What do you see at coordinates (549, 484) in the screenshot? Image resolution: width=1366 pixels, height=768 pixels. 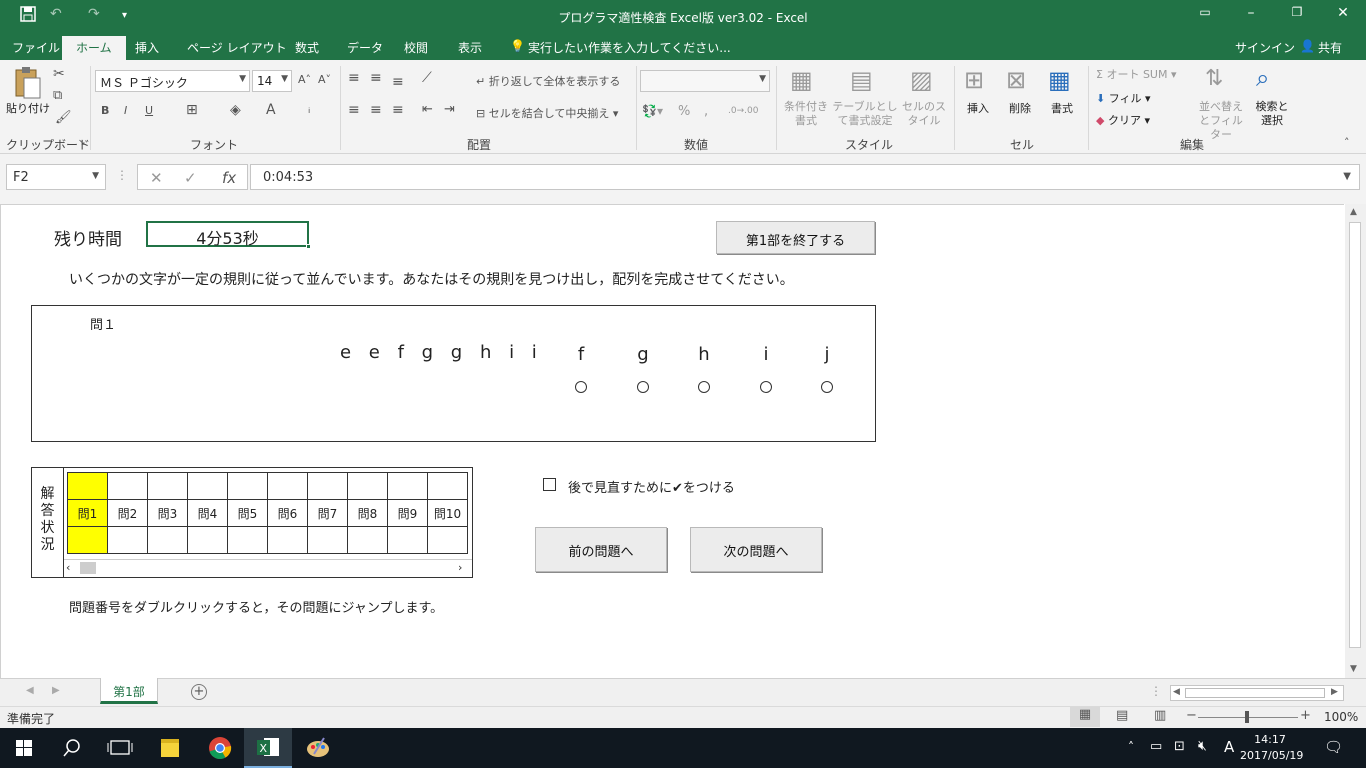 I see `review-checkbox` at bounding box center [549, 484].